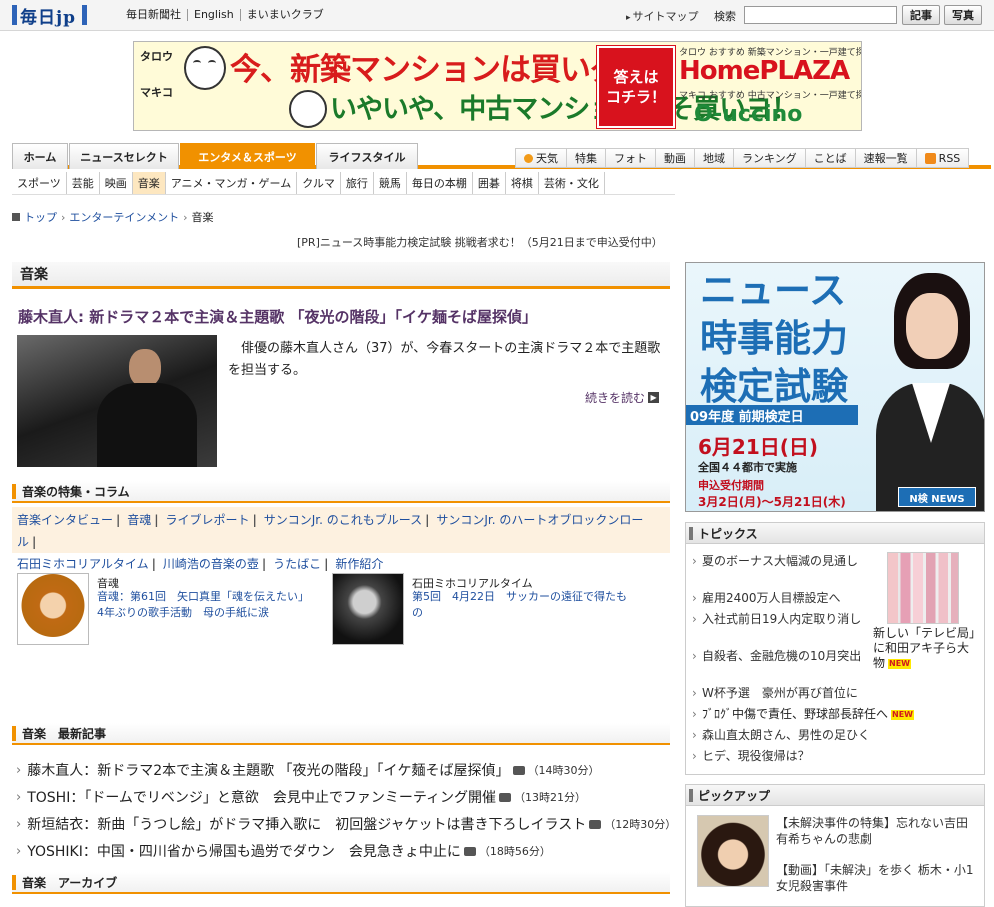 The height and width of the screenshot is (907, 994). Describe the element at coordinates (117, 401) in the screenshot. I see `lead-photo` at that location.